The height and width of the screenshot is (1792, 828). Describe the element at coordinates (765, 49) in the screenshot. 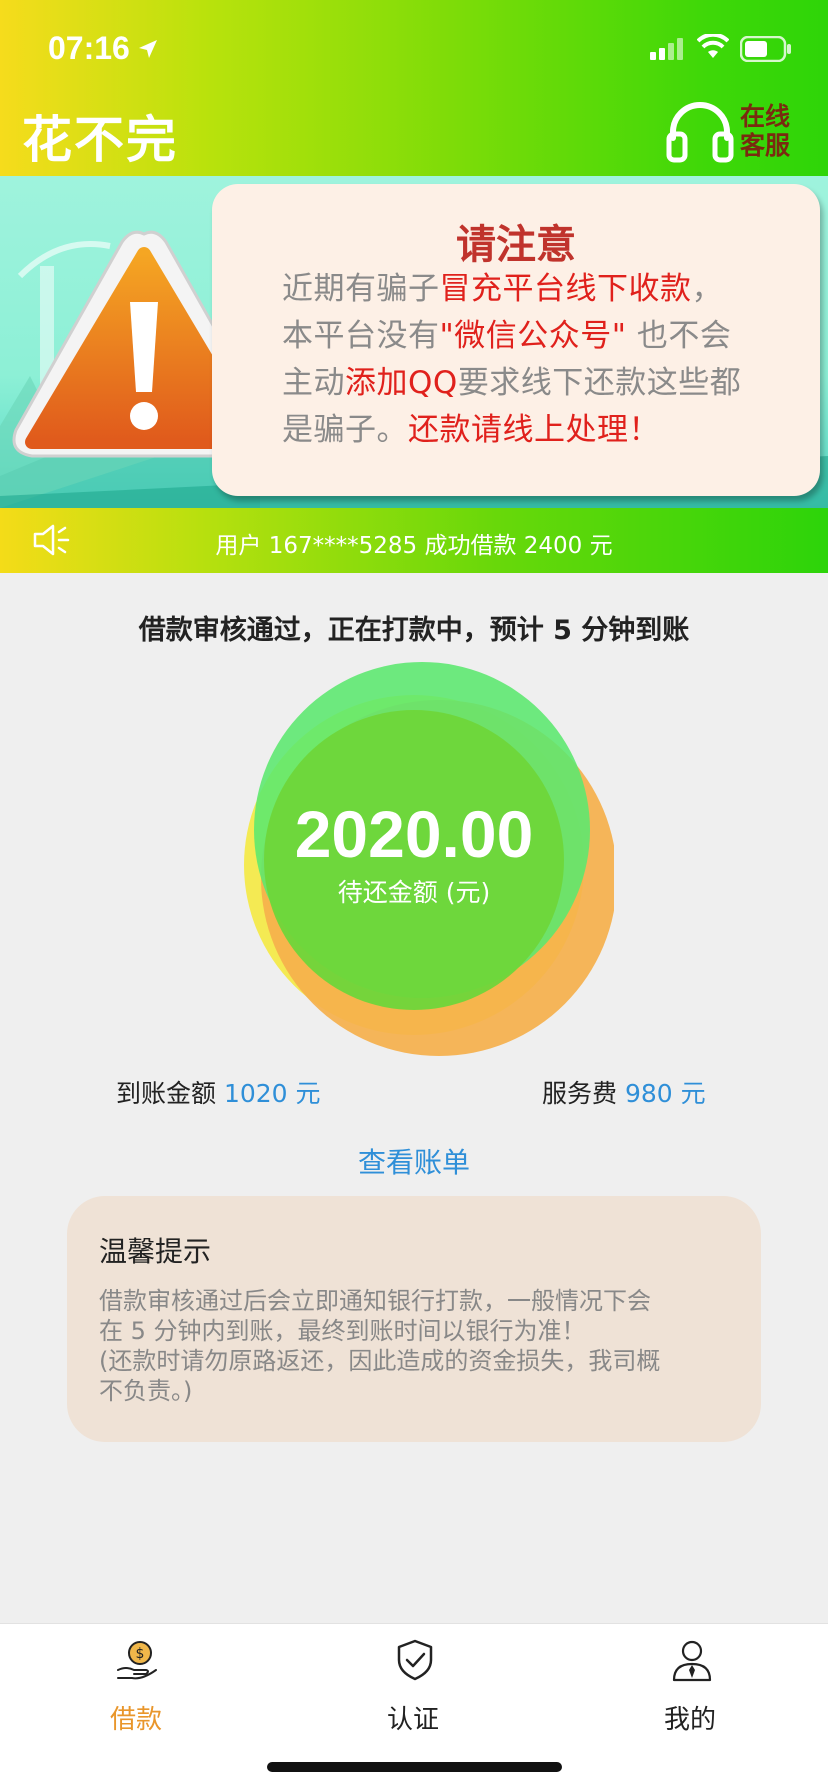

I see `battery-icon` at that location.